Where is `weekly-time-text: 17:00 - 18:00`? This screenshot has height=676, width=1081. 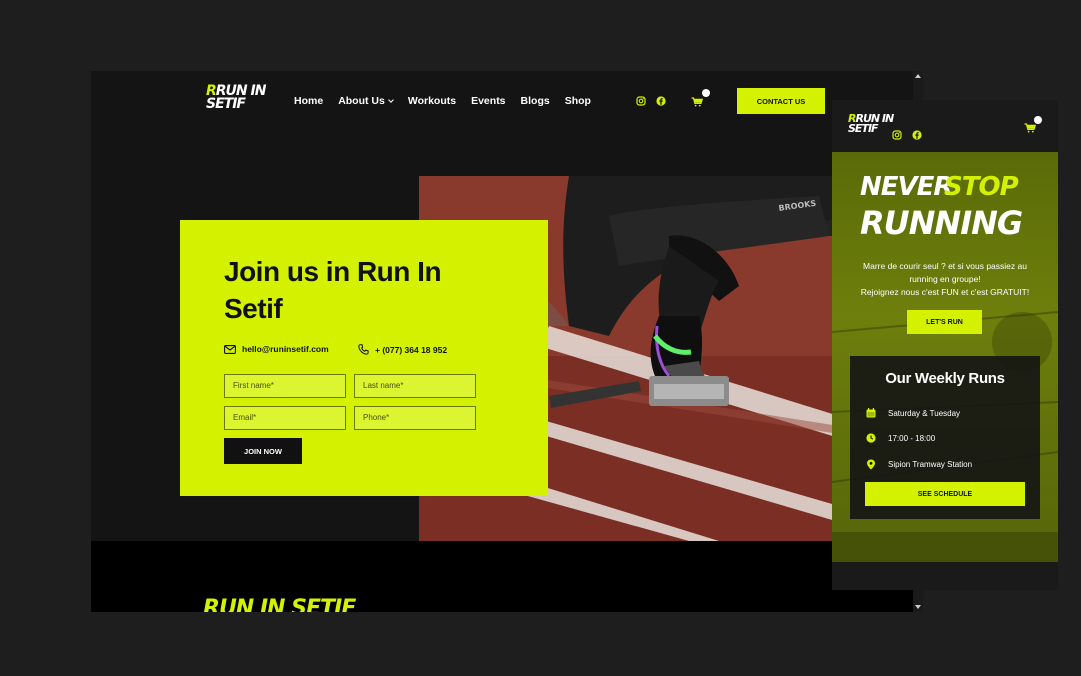
weekly-time-text: 17:00 - 18:00 is located at coordinates (912, 438).